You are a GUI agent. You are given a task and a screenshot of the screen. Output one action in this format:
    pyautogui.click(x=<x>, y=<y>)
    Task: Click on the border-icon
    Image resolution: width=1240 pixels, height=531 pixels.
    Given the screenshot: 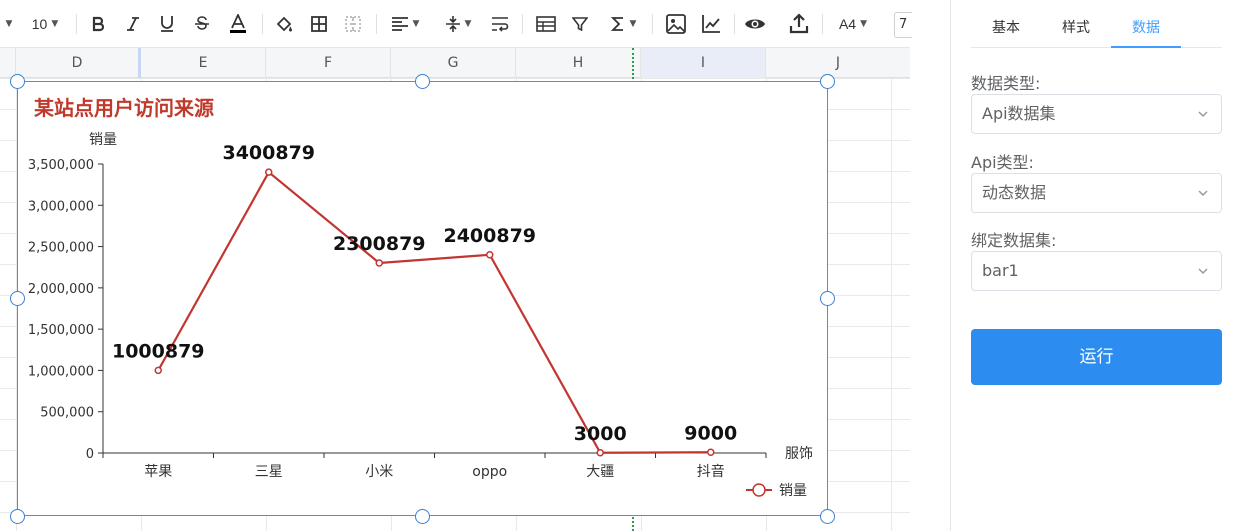 What is the action you would take?
    pyautogui.click(x=319, y=24)
    